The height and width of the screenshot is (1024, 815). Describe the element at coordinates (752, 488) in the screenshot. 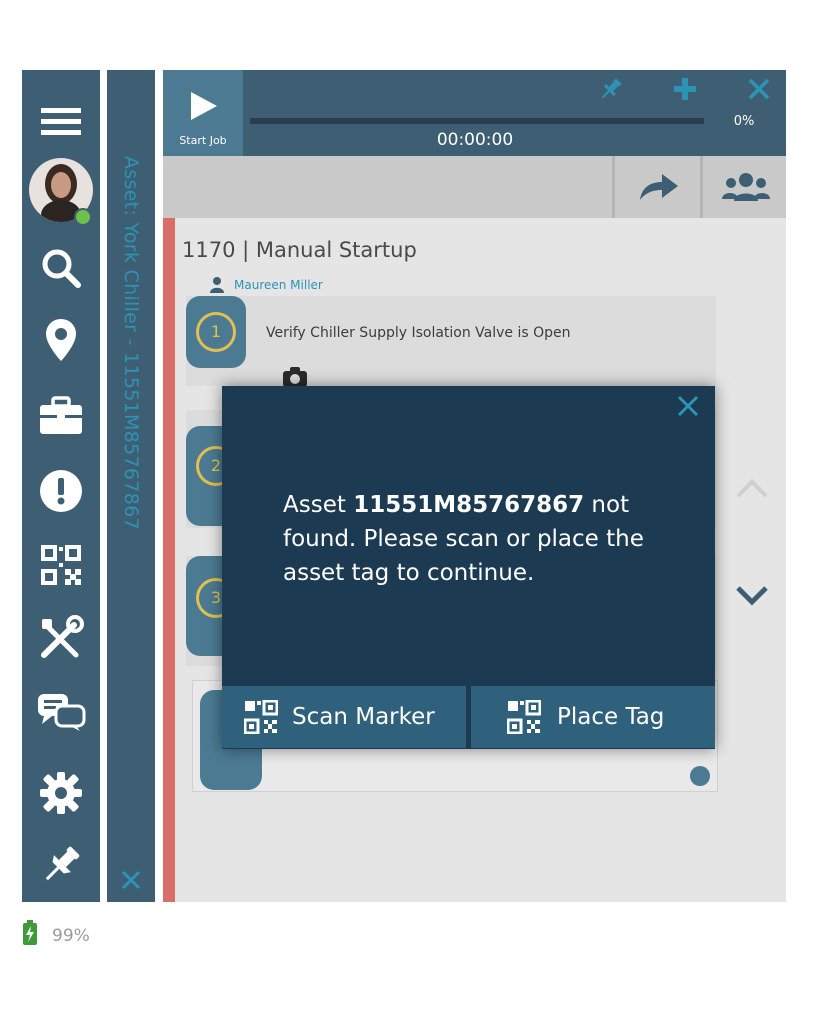

I see `scroll-up-icon` at that location.